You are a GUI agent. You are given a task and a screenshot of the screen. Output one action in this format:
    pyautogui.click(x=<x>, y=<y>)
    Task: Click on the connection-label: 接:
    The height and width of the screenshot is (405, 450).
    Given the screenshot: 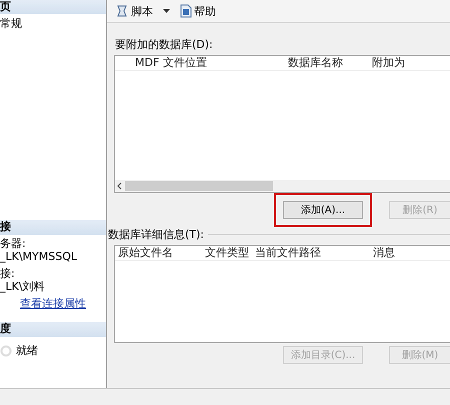 What is the action you would take?
    pyautogui.click(x=8, y=273)
    